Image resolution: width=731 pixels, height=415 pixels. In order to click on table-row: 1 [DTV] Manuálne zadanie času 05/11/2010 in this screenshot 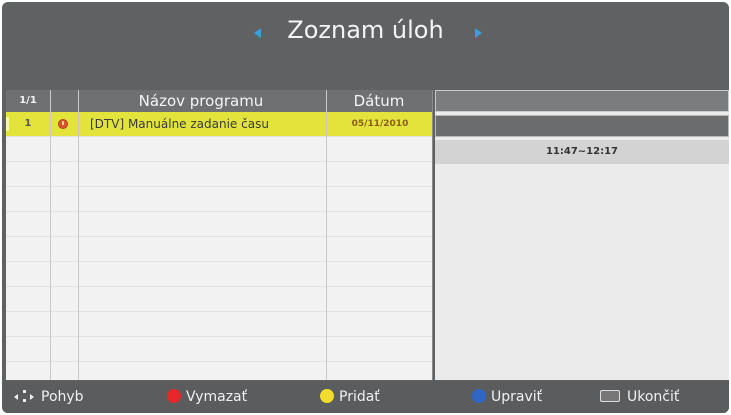, I will do `click(219, 124)`.